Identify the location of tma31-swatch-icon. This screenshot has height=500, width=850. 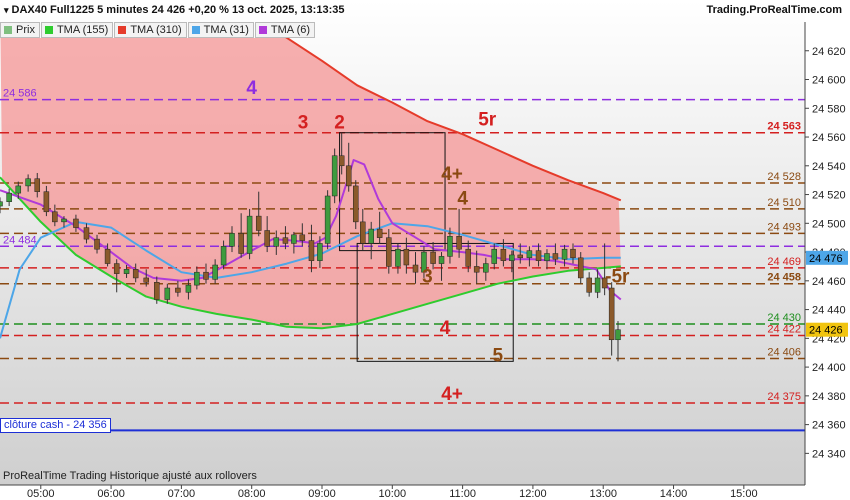
(195, 30).